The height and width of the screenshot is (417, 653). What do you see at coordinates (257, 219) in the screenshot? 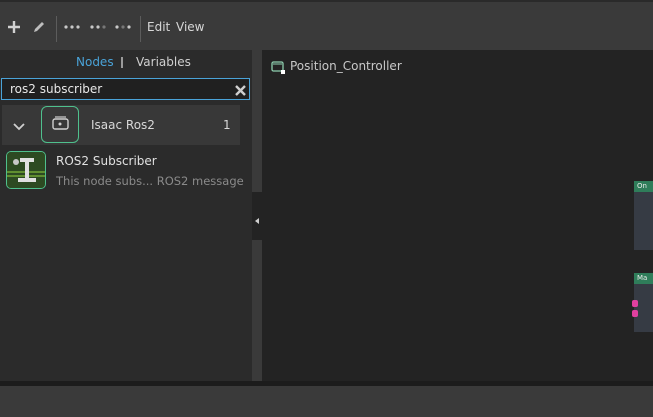
I see `chevron-left-icon` at bounding box center [257, 219].